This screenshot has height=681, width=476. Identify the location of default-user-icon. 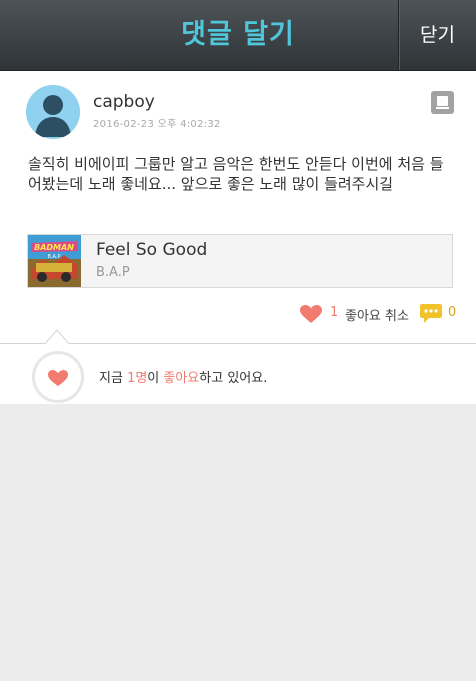
(53, 112).